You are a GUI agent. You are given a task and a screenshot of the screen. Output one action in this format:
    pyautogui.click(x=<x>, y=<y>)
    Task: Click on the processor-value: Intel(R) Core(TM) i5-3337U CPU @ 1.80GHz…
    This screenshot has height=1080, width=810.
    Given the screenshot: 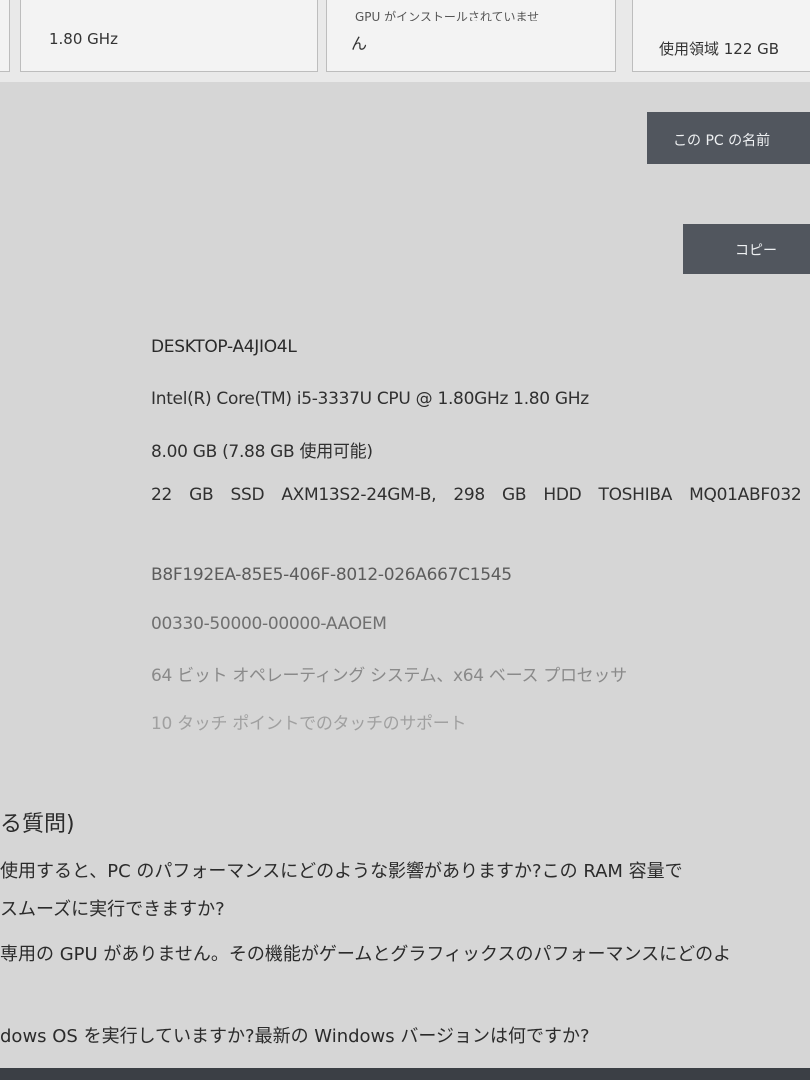 What is the action you would take?
    pyautogui.click(x=370, y=399)
    